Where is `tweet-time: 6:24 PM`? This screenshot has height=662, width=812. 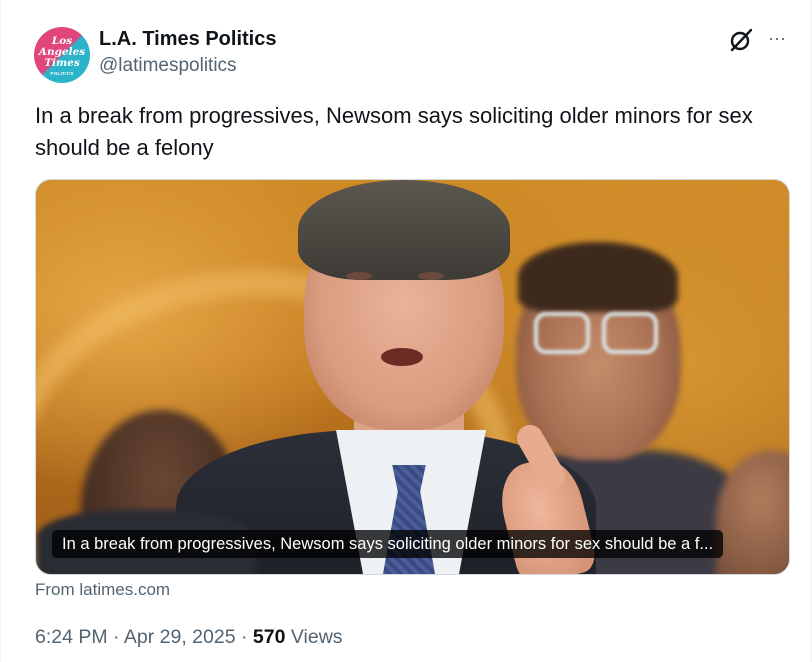
tweet-time: 6:24 PM is located at coordinates (71, 637).